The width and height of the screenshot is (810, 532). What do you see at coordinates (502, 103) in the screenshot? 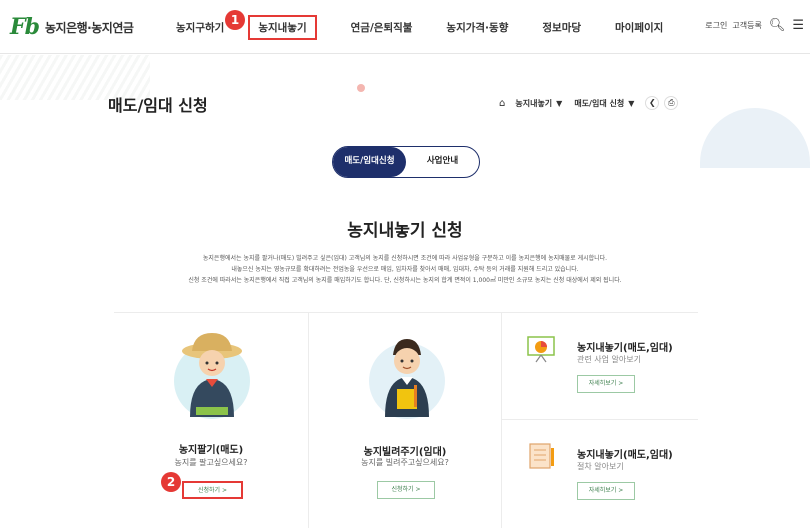
I see `home-icon: ⌂` at bounding box center [502, 103].